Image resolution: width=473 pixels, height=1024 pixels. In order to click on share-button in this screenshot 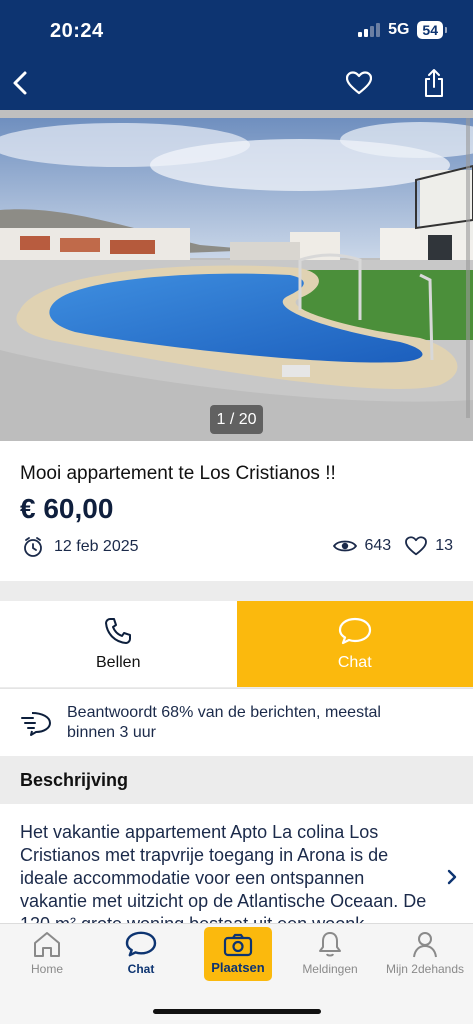, I will do `click(434, 83)`.